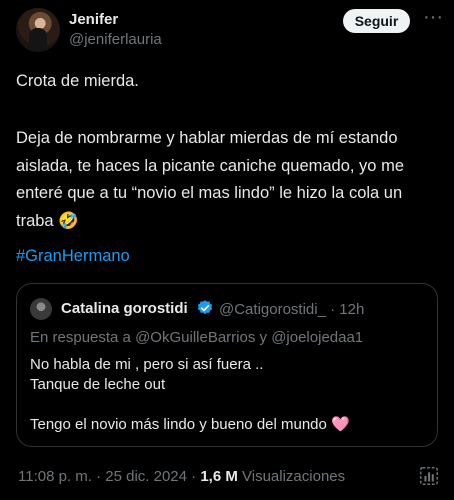 This screenshot has width=454, height=500. Describe the element at coordinates (124, 308) in the screenshot. I see `quoted-author-name: Catalina gorostidi` at that location.